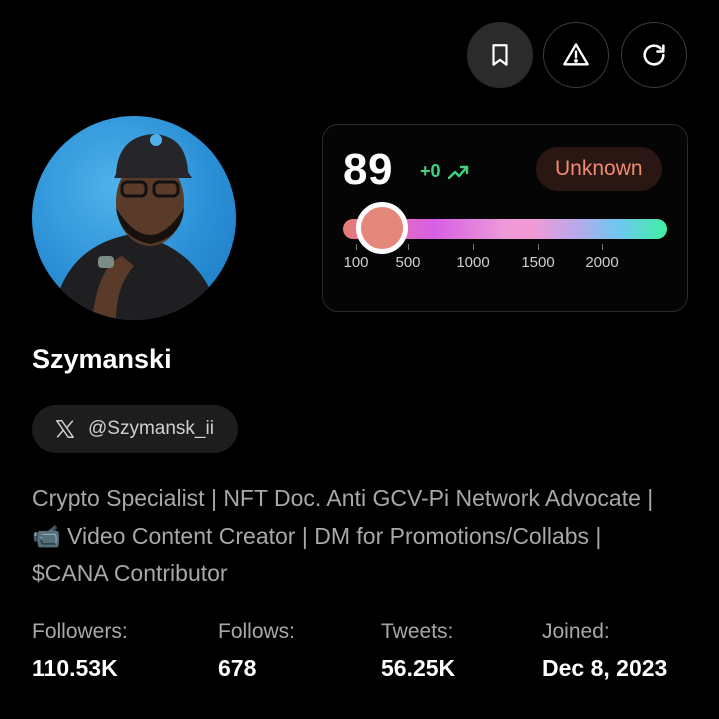  What do you see at coordinates (80, 631) in the screenshot?
I see `stat-label: Followers:` at bounding box center [80, 631].